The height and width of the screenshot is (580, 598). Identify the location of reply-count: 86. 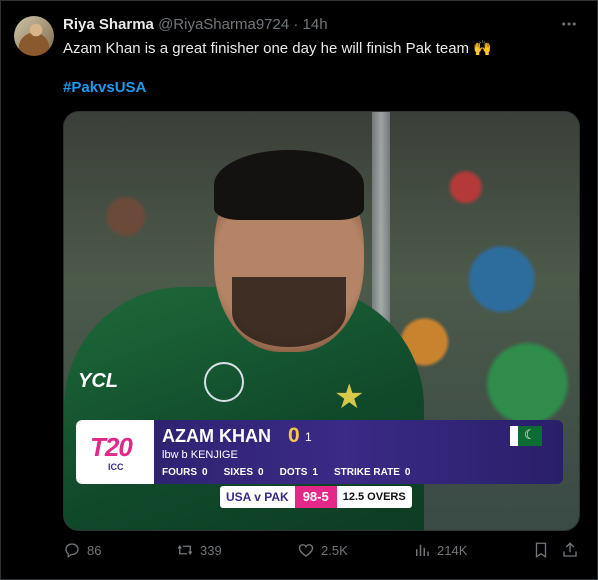
(94, 550).